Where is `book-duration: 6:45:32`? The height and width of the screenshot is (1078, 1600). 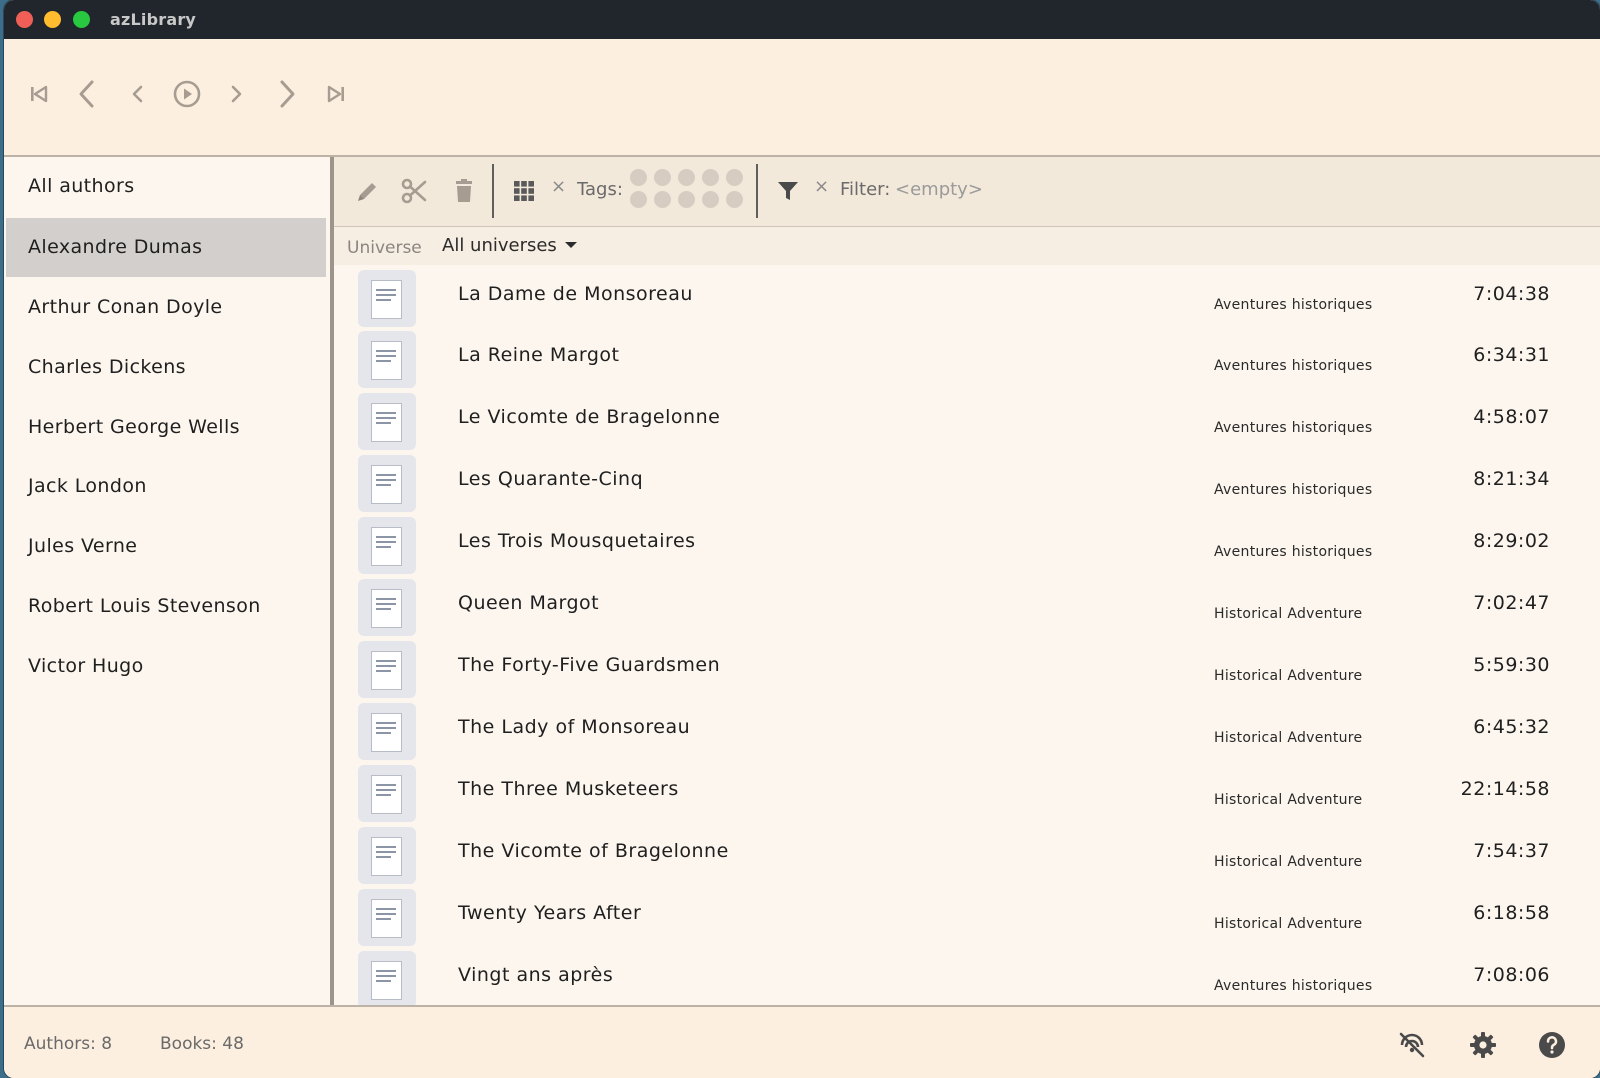
book-duration: 6:45:32 is located at coordinates (1511, 727).